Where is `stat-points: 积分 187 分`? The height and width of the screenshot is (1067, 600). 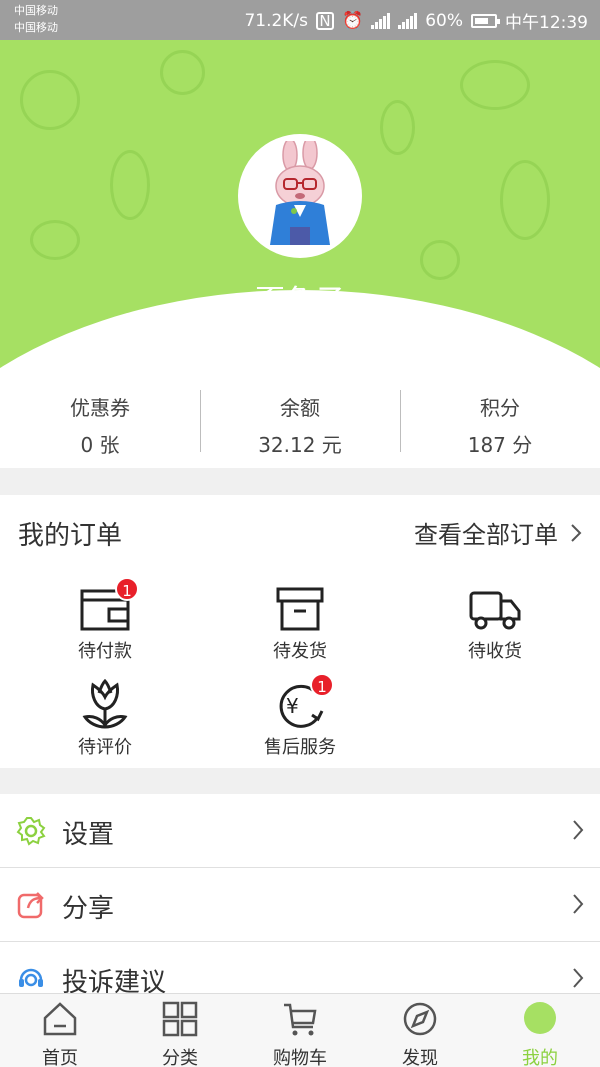
stat-points: 积分 187 分 is located at coordinates (500, 419).